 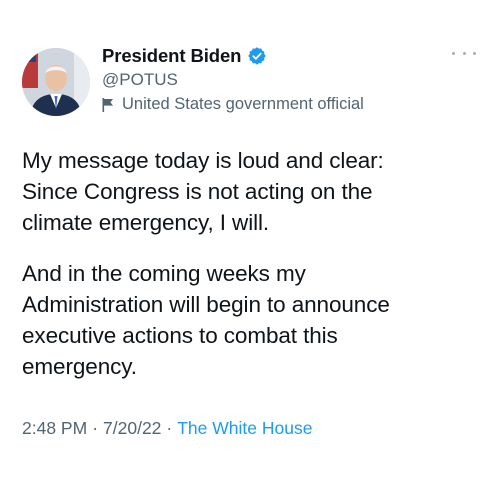 I want to click on government-label: United States government official, so click(x=233, y=104).